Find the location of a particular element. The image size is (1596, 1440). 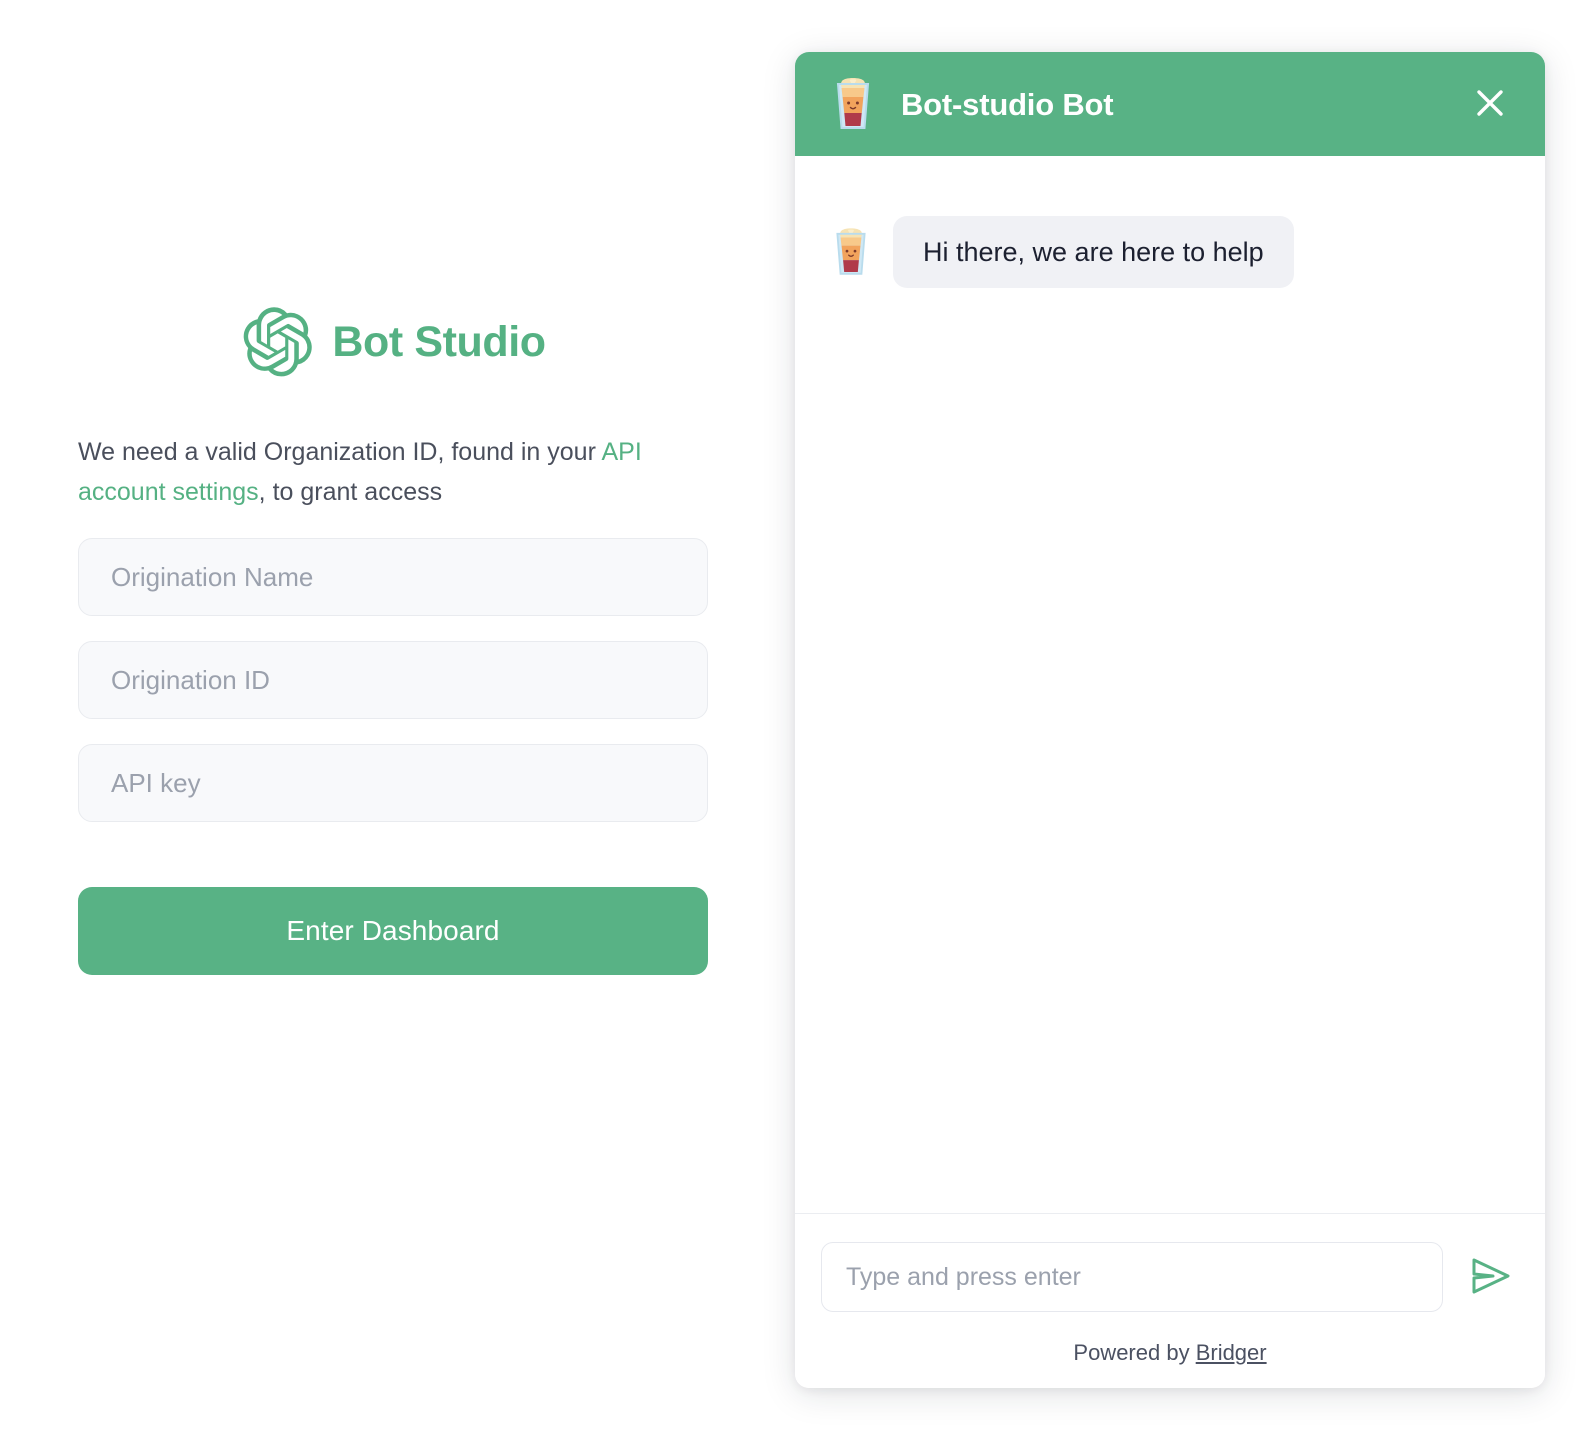

enter-dashboard-button: Enter Dashboard is located at coordinates (393, 931).